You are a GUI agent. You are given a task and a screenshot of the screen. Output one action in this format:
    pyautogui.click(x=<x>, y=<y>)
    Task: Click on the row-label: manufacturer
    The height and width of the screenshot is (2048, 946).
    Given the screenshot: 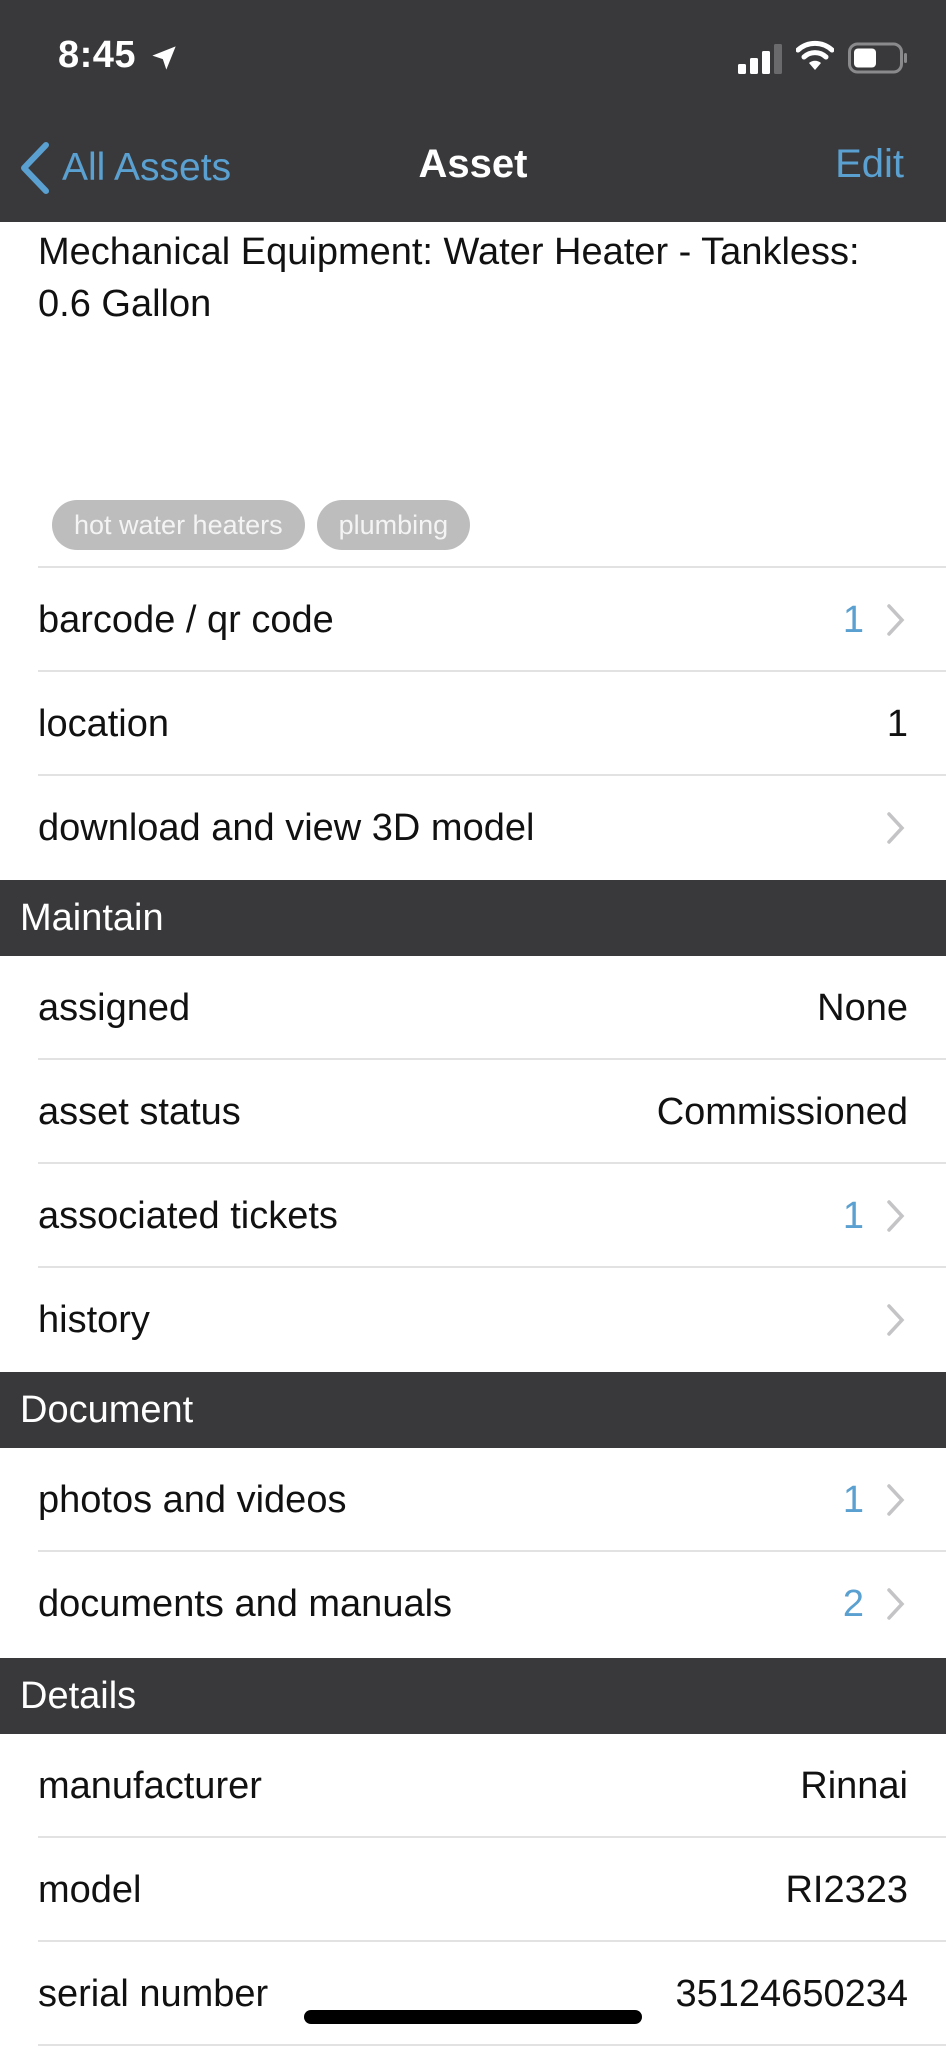 What is the action you would take?
    pyautogui.click(x=150, y=1785)
    